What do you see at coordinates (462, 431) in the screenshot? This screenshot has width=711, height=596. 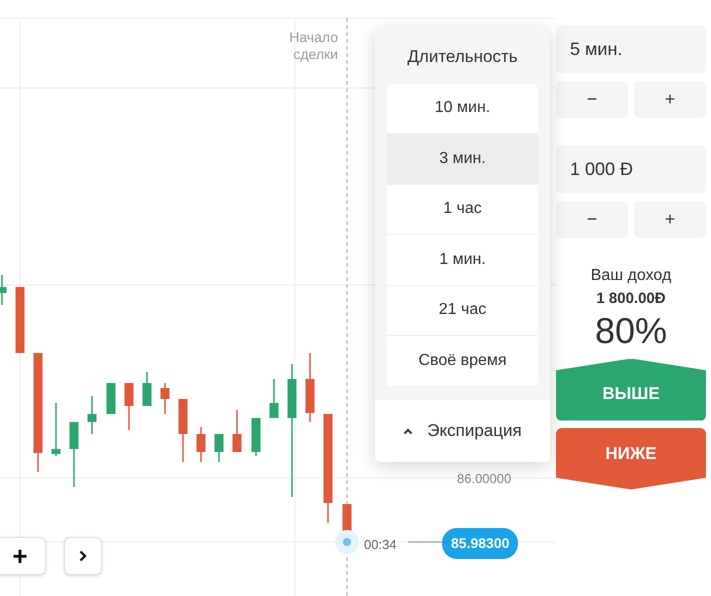 I see `expiration-toggle: Экспирация` at bounding box center [462, 431].